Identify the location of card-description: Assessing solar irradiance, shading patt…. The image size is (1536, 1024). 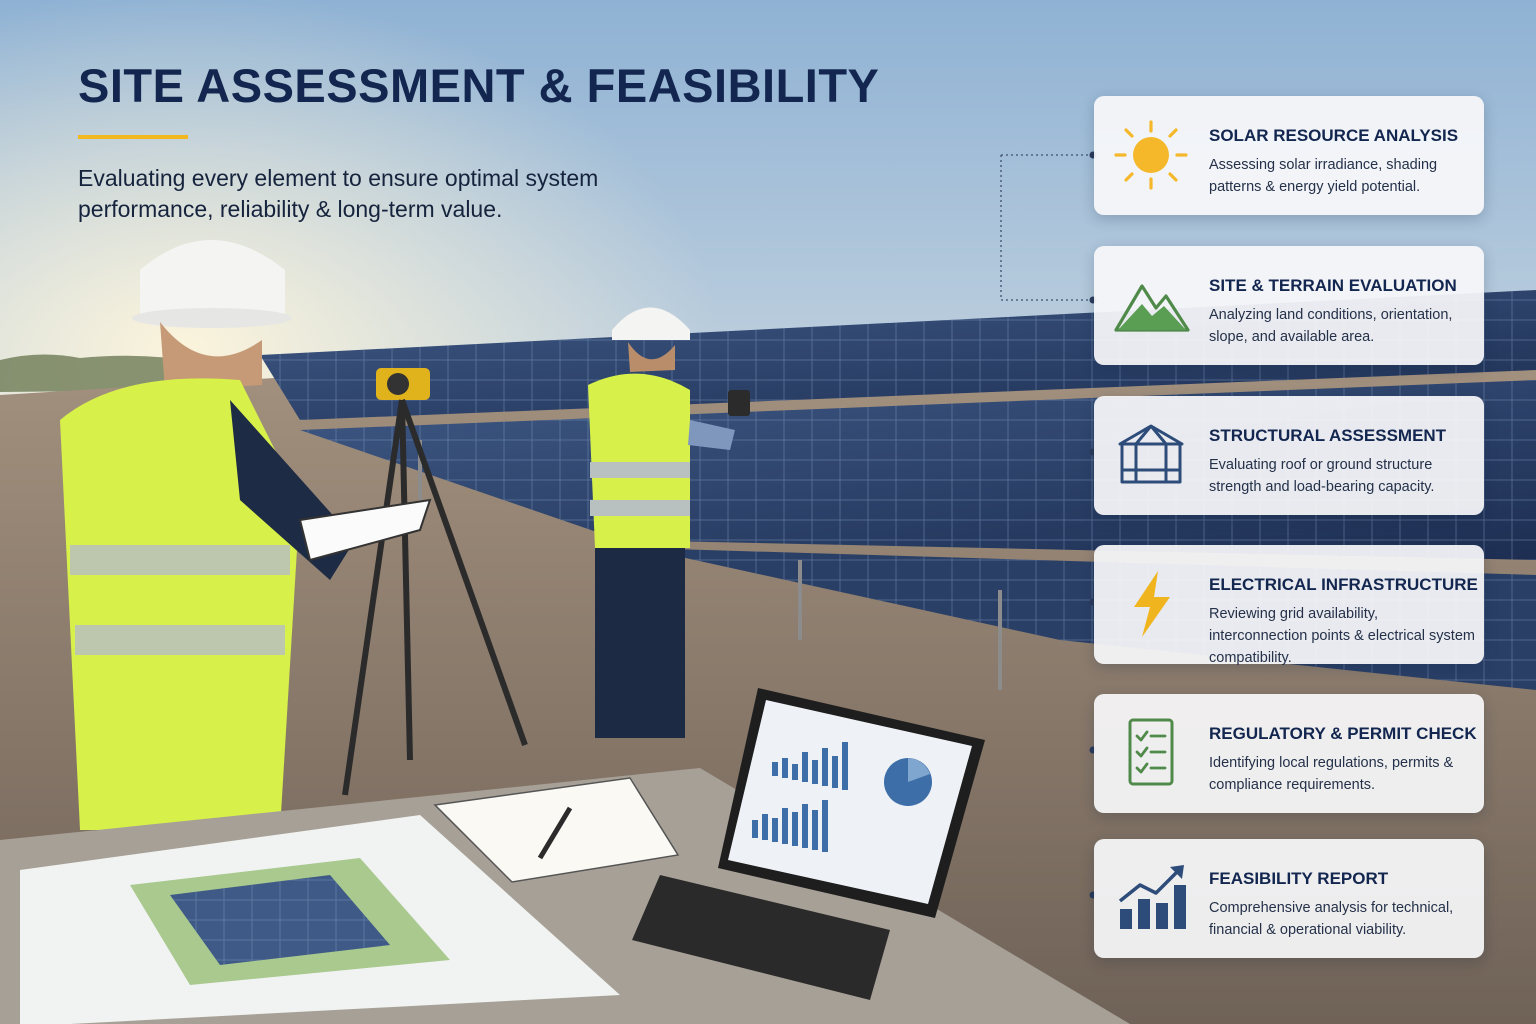
(1323, 176).